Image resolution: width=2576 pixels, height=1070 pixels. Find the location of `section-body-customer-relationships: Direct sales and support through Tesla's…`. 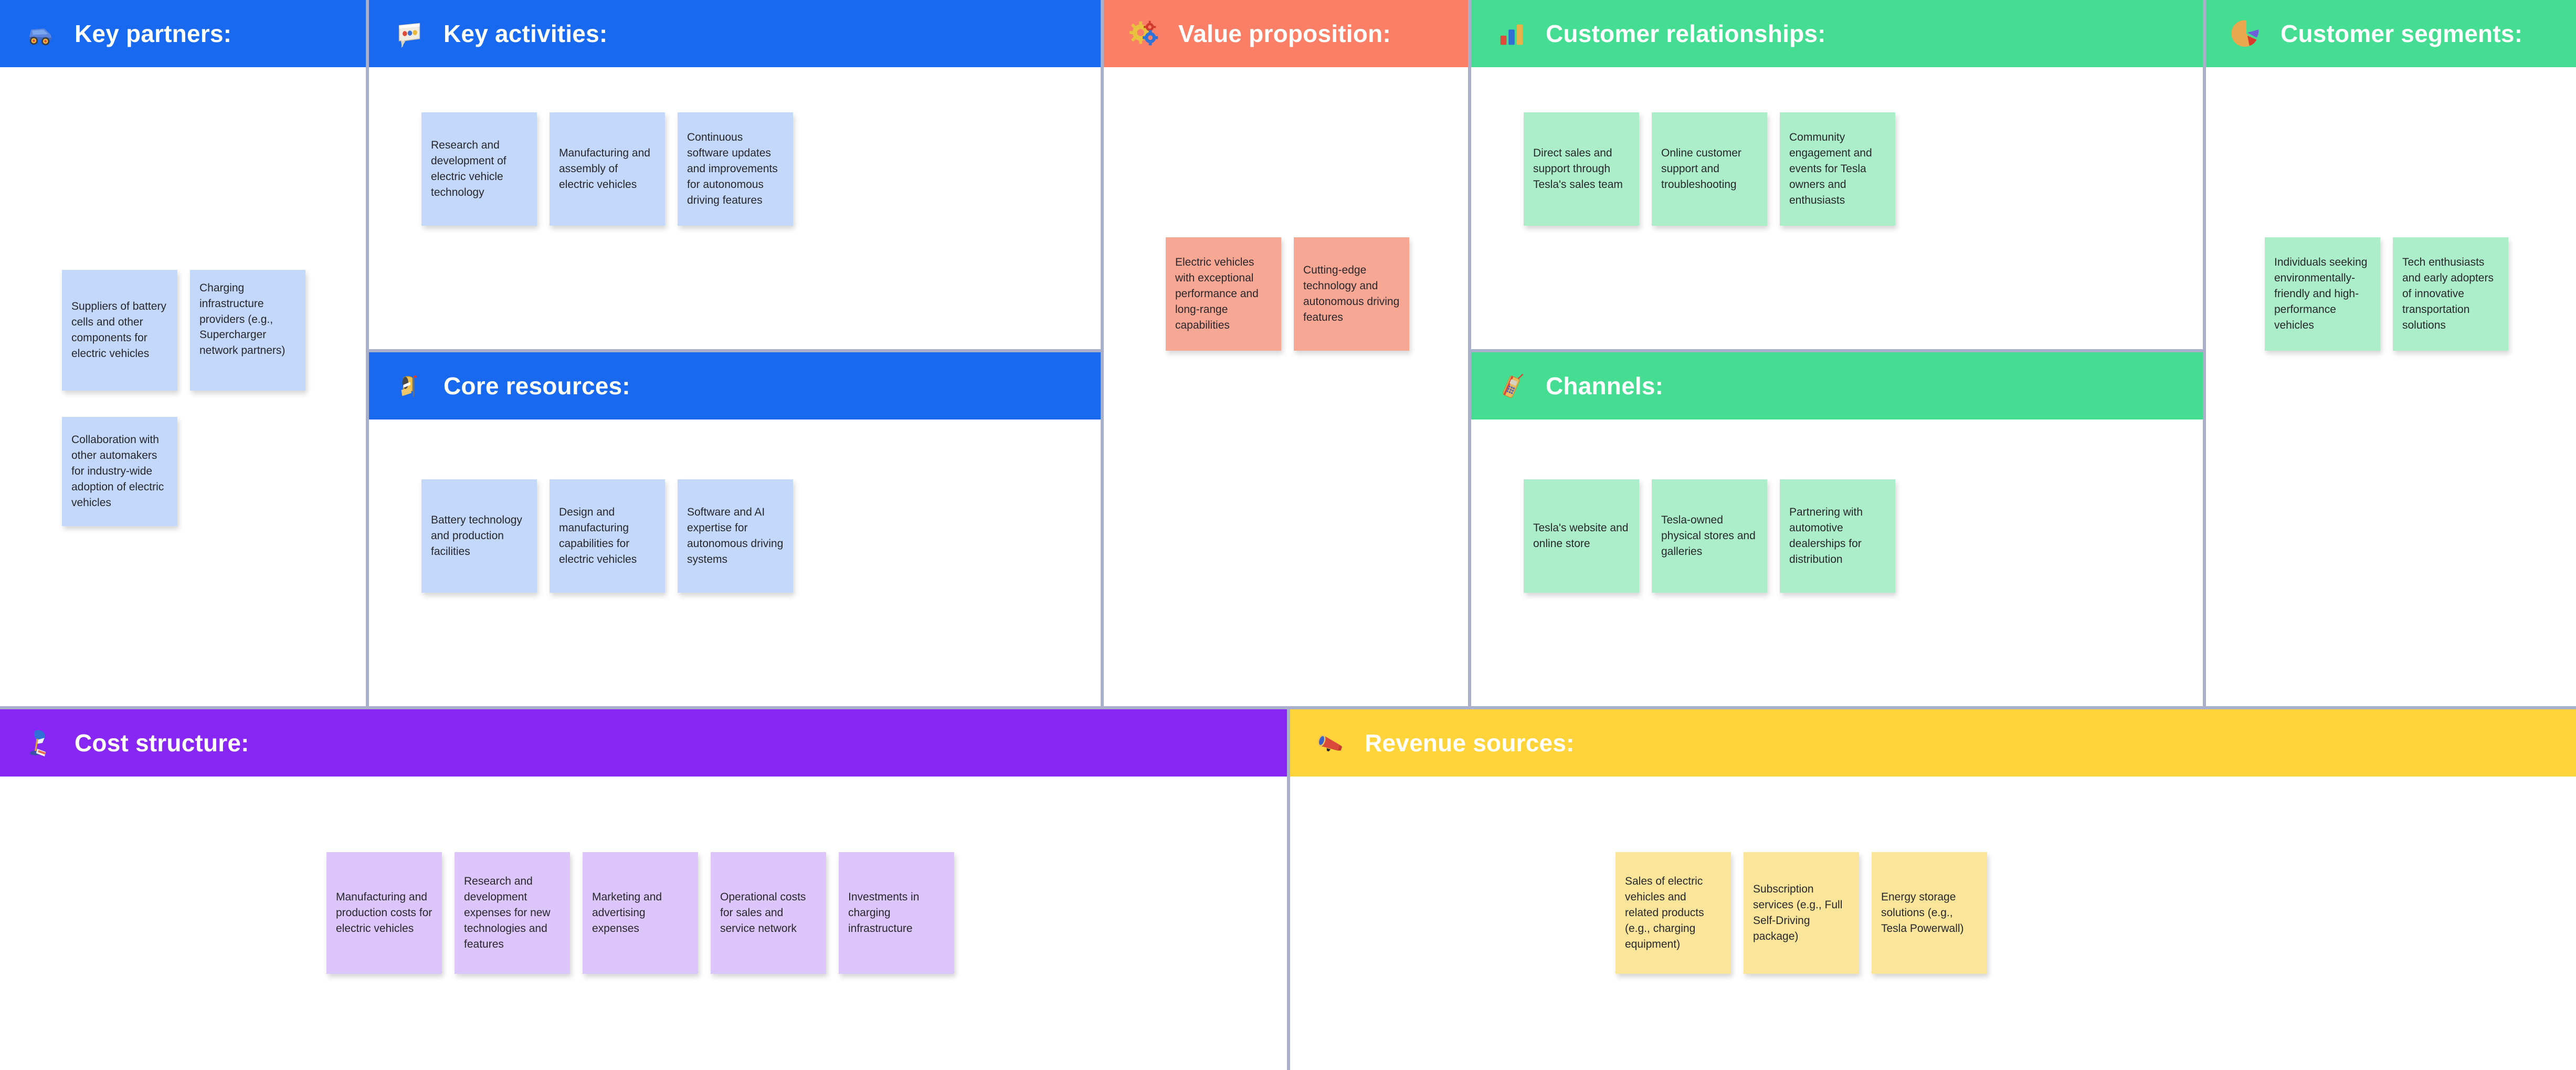

section-body-customer-relationships: Direct sales and support through Tesla's… is located at coordinates (1837, 208).